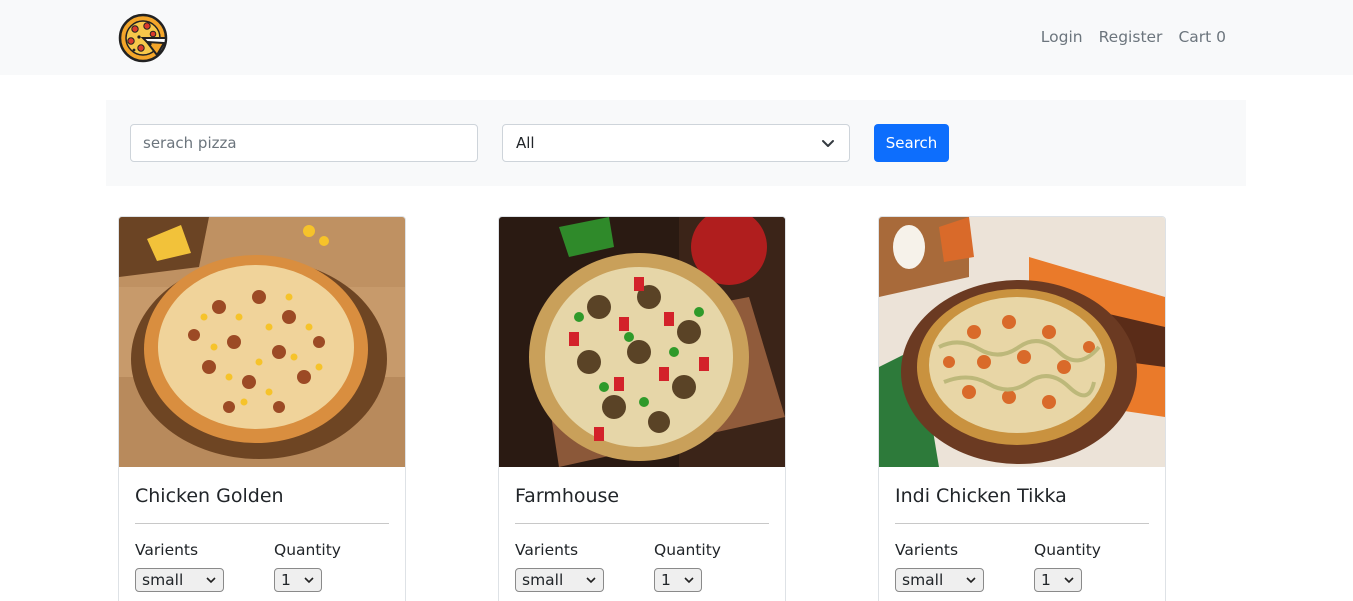  I want to click on search-input, so click(304, 143).